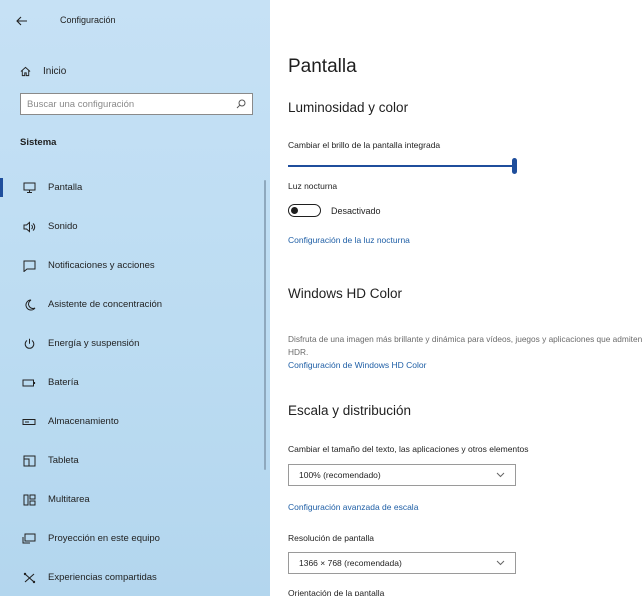 The height and width of the screenshot is (596, 643). I want to click on sidebar-item-label: Tableta, so click(63, 460).